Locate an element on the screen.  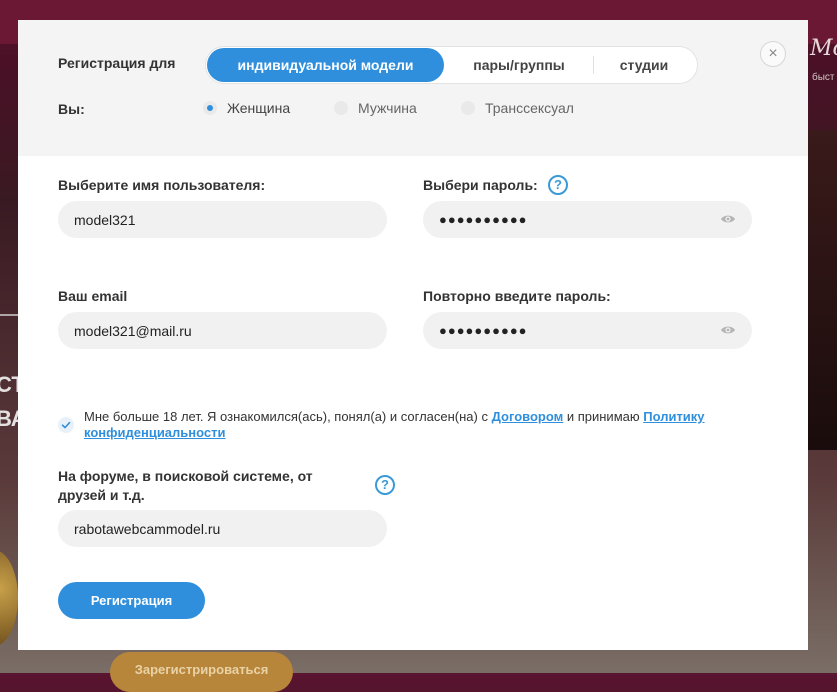
password-repeat-value: ●●●●●●●●●● is located at coordinates (483, 330).